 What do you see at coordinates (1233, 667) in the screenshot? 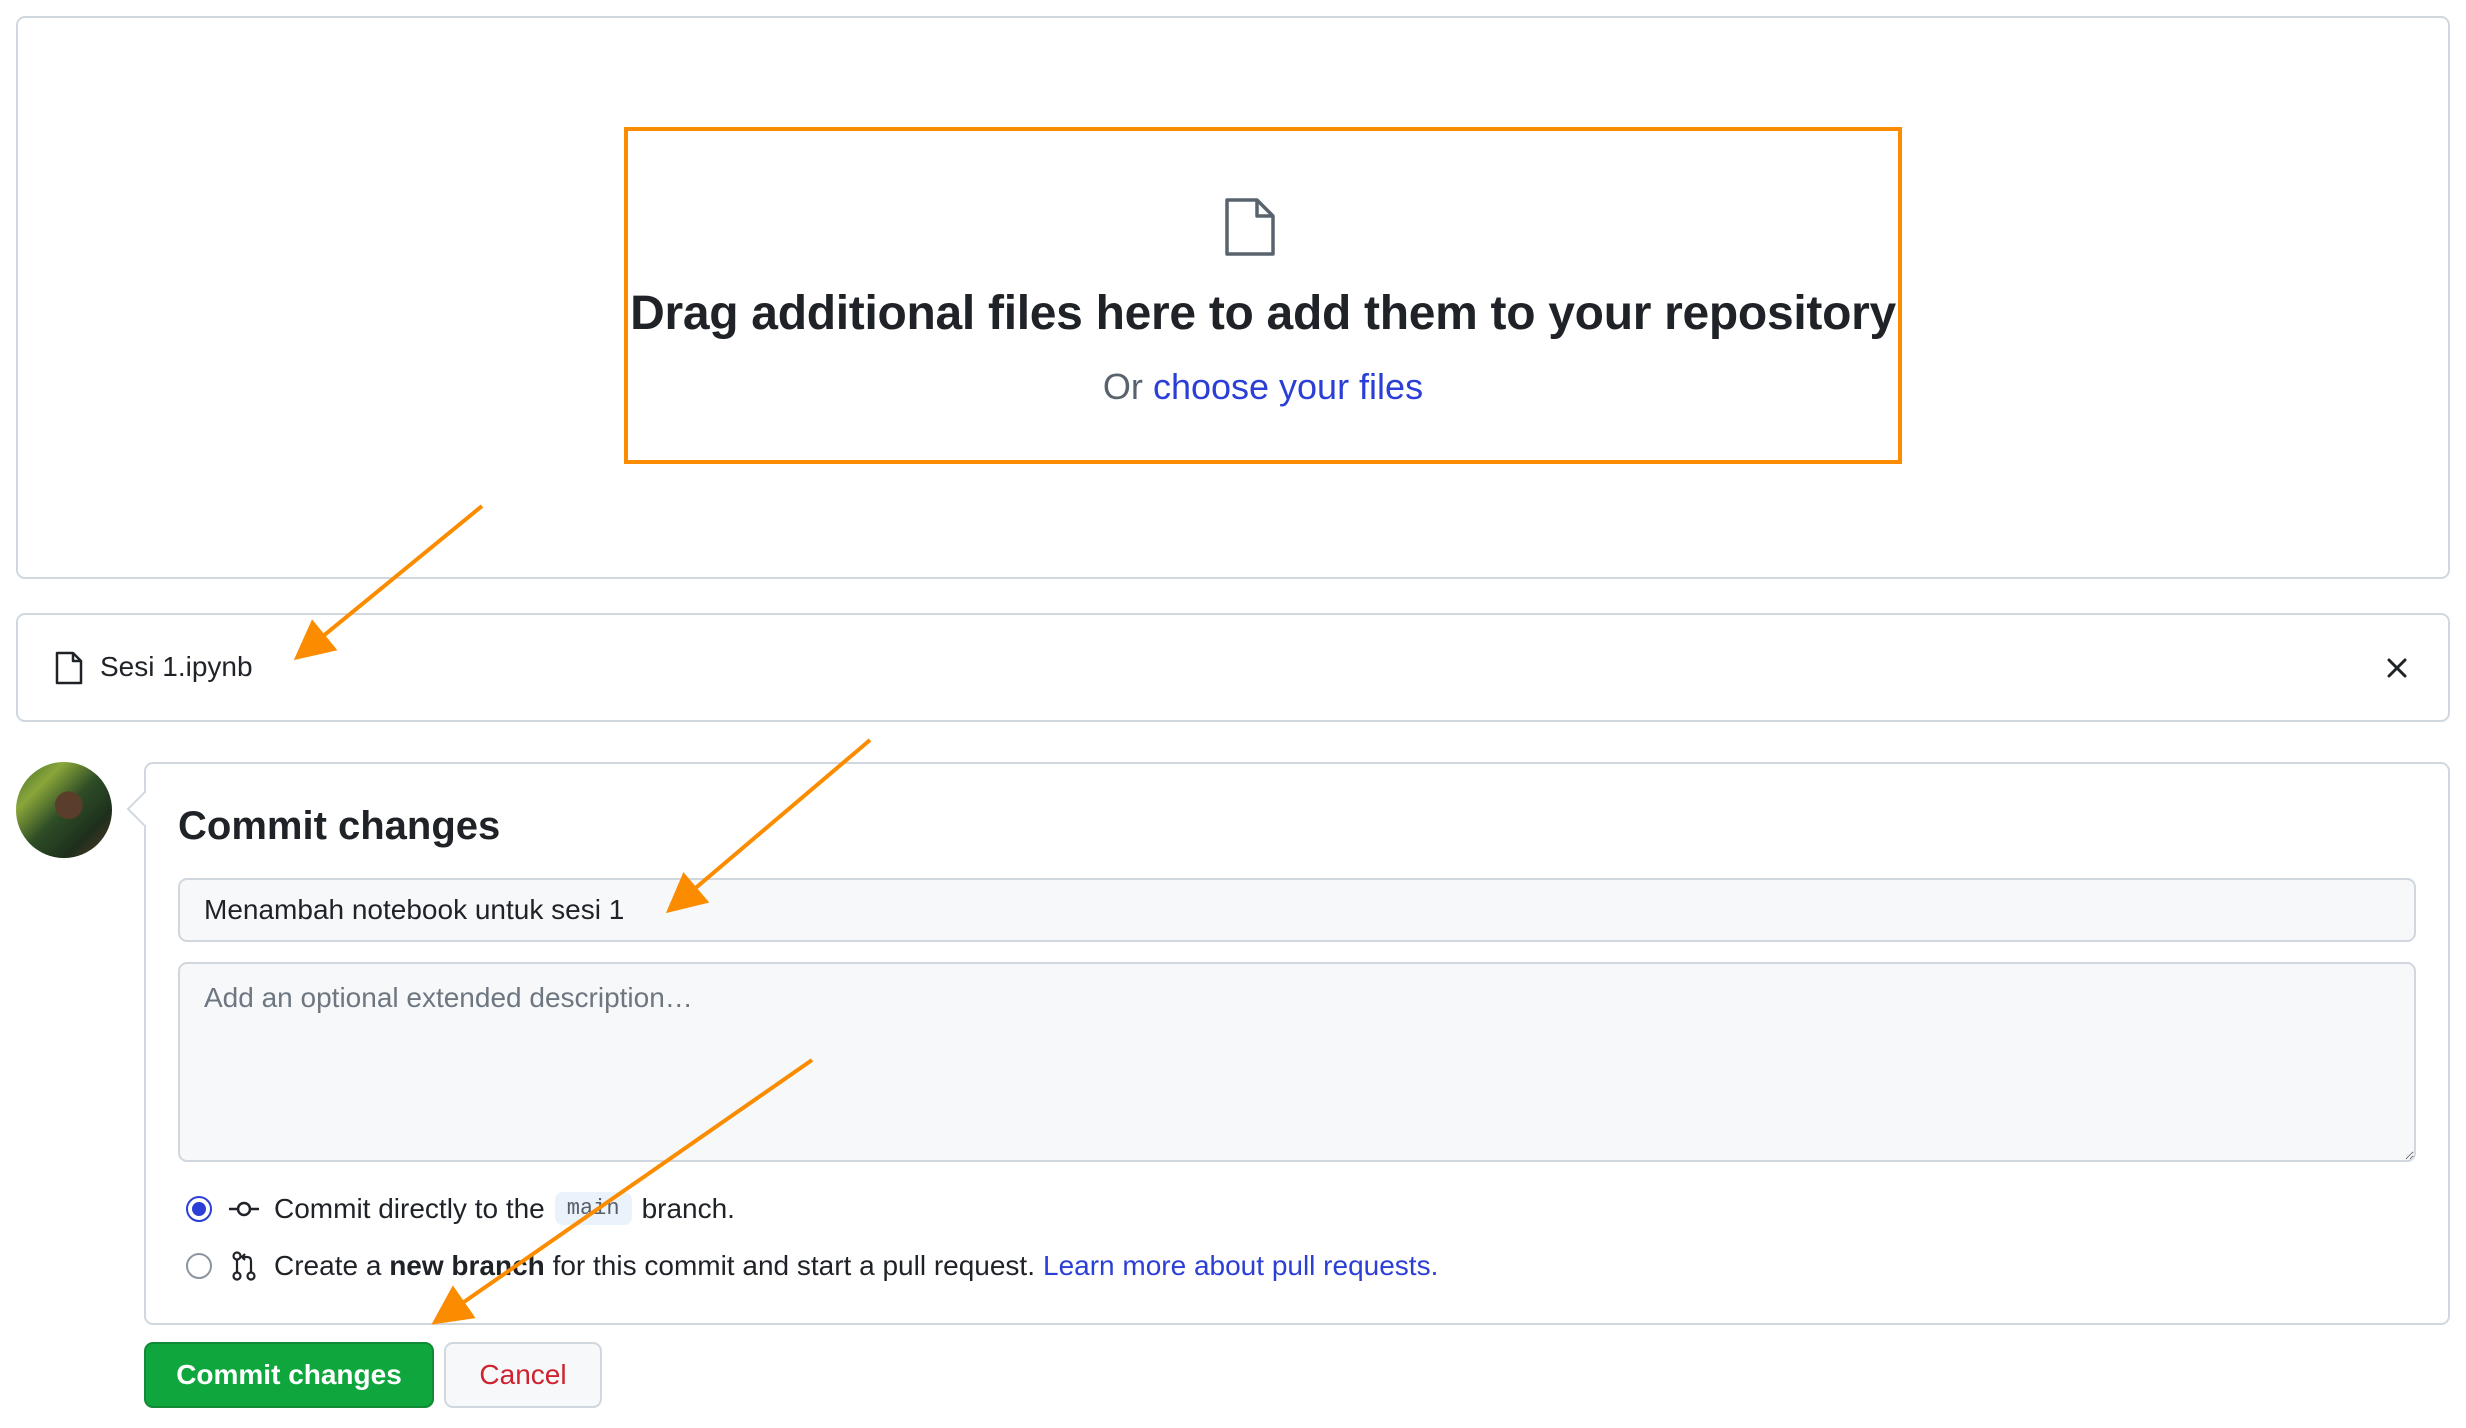
I see `uploaded-file-row: Sesi 1.ipynb` at bounding box center [1233, 667].